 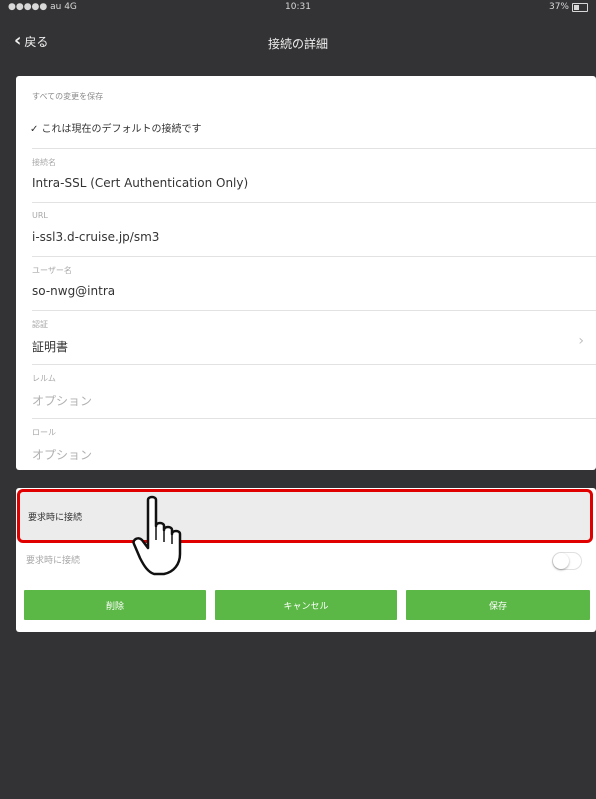 I want to click on chevron-right-icon: ›, so click(x=581, y=341).